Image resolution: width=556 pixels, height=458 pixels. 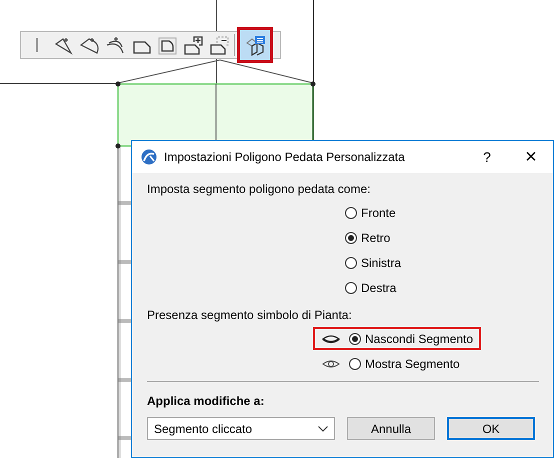 I want to click on curve-icon, so click(x=115, y=45).